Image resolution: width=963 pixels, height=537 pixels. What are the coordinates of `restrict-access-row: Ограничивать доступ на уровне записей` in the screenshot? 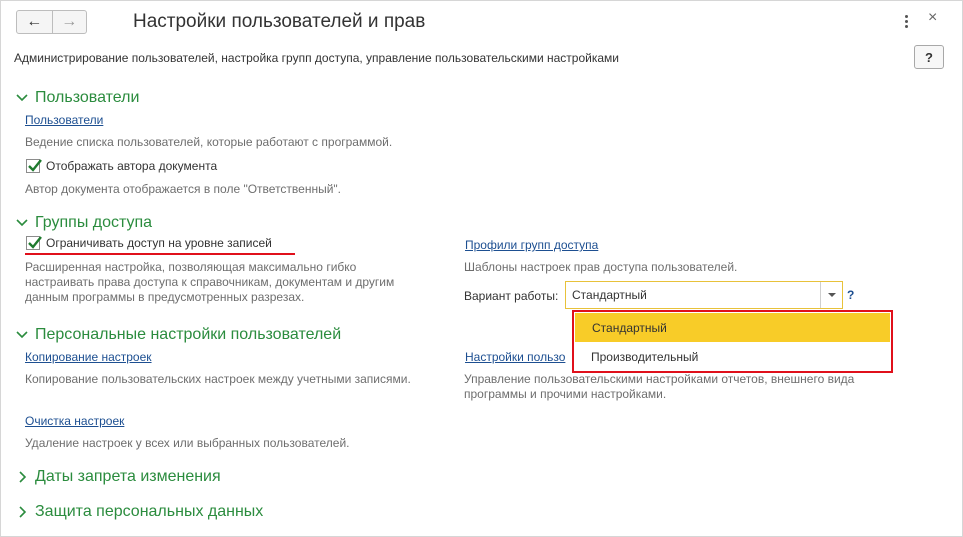 It's located at (149, 243).